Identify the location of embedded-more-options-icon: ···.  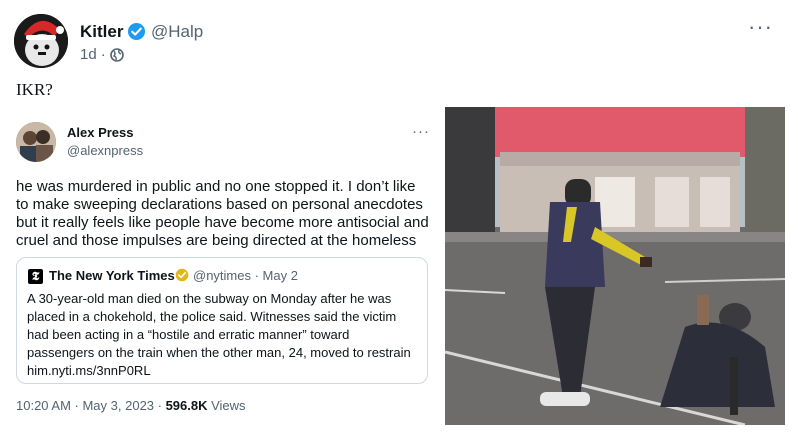
(421, 131).